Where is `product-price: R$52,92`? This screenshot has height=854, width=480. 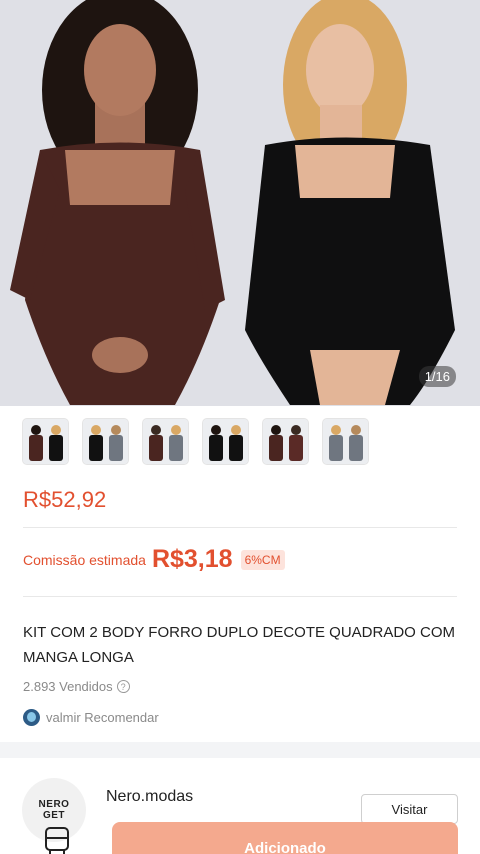 product-price: R$52,92 is located at coordinates (65, 499).